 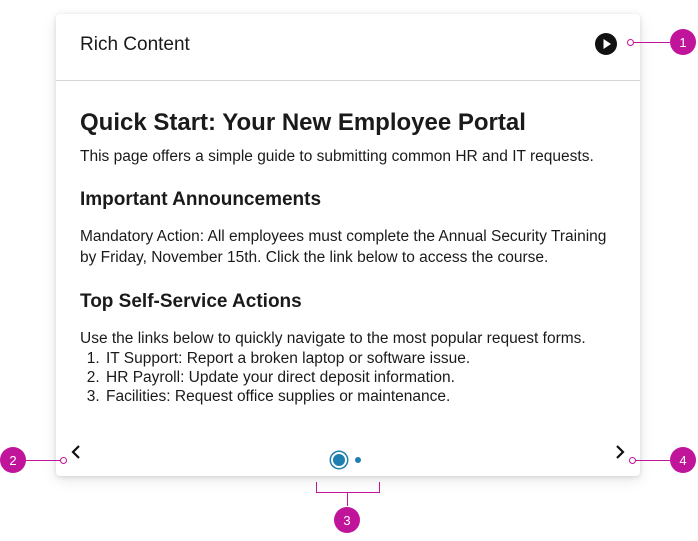 What do you see at coordinates (135, 44) in the screenshot?
I see `card-title: Rich Content` at bounding box center [135, 44].